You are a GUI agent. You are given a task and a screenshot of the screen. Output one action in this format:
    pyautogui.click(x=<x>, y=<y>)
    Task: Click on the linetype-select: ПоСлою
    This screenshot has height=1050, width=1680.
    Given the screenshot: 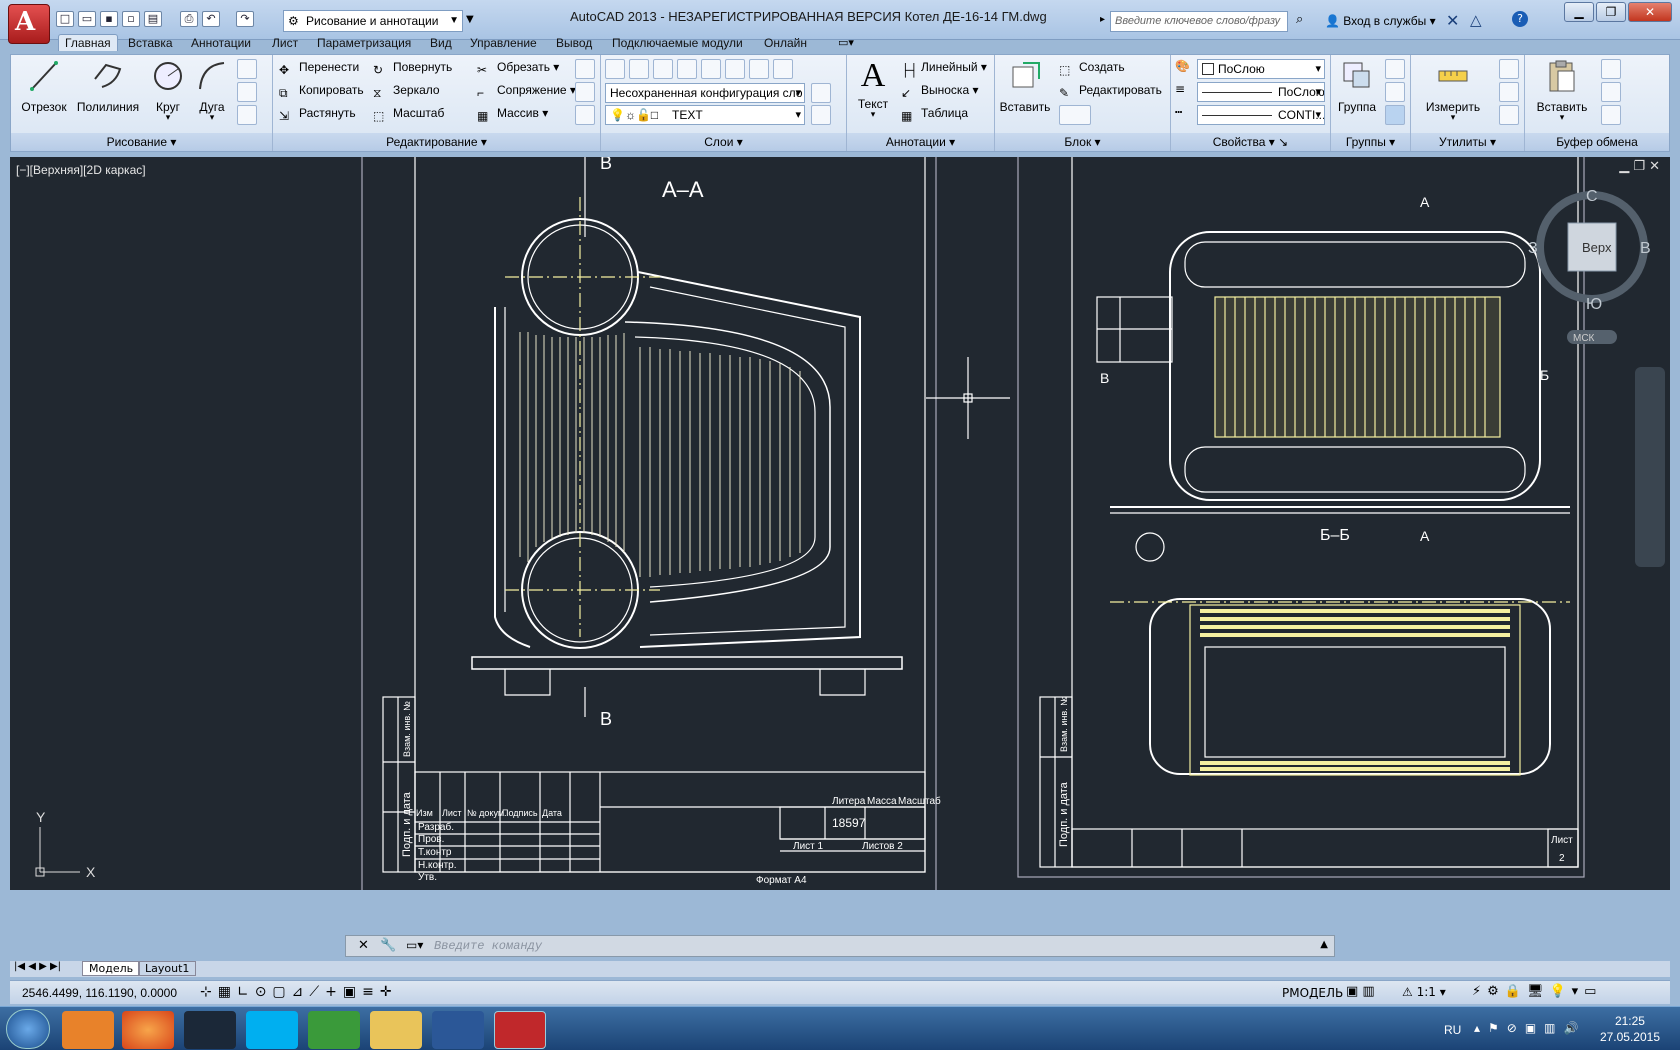 What is the action you would take?
    pyautogui.click(x=1261, y=92)
    